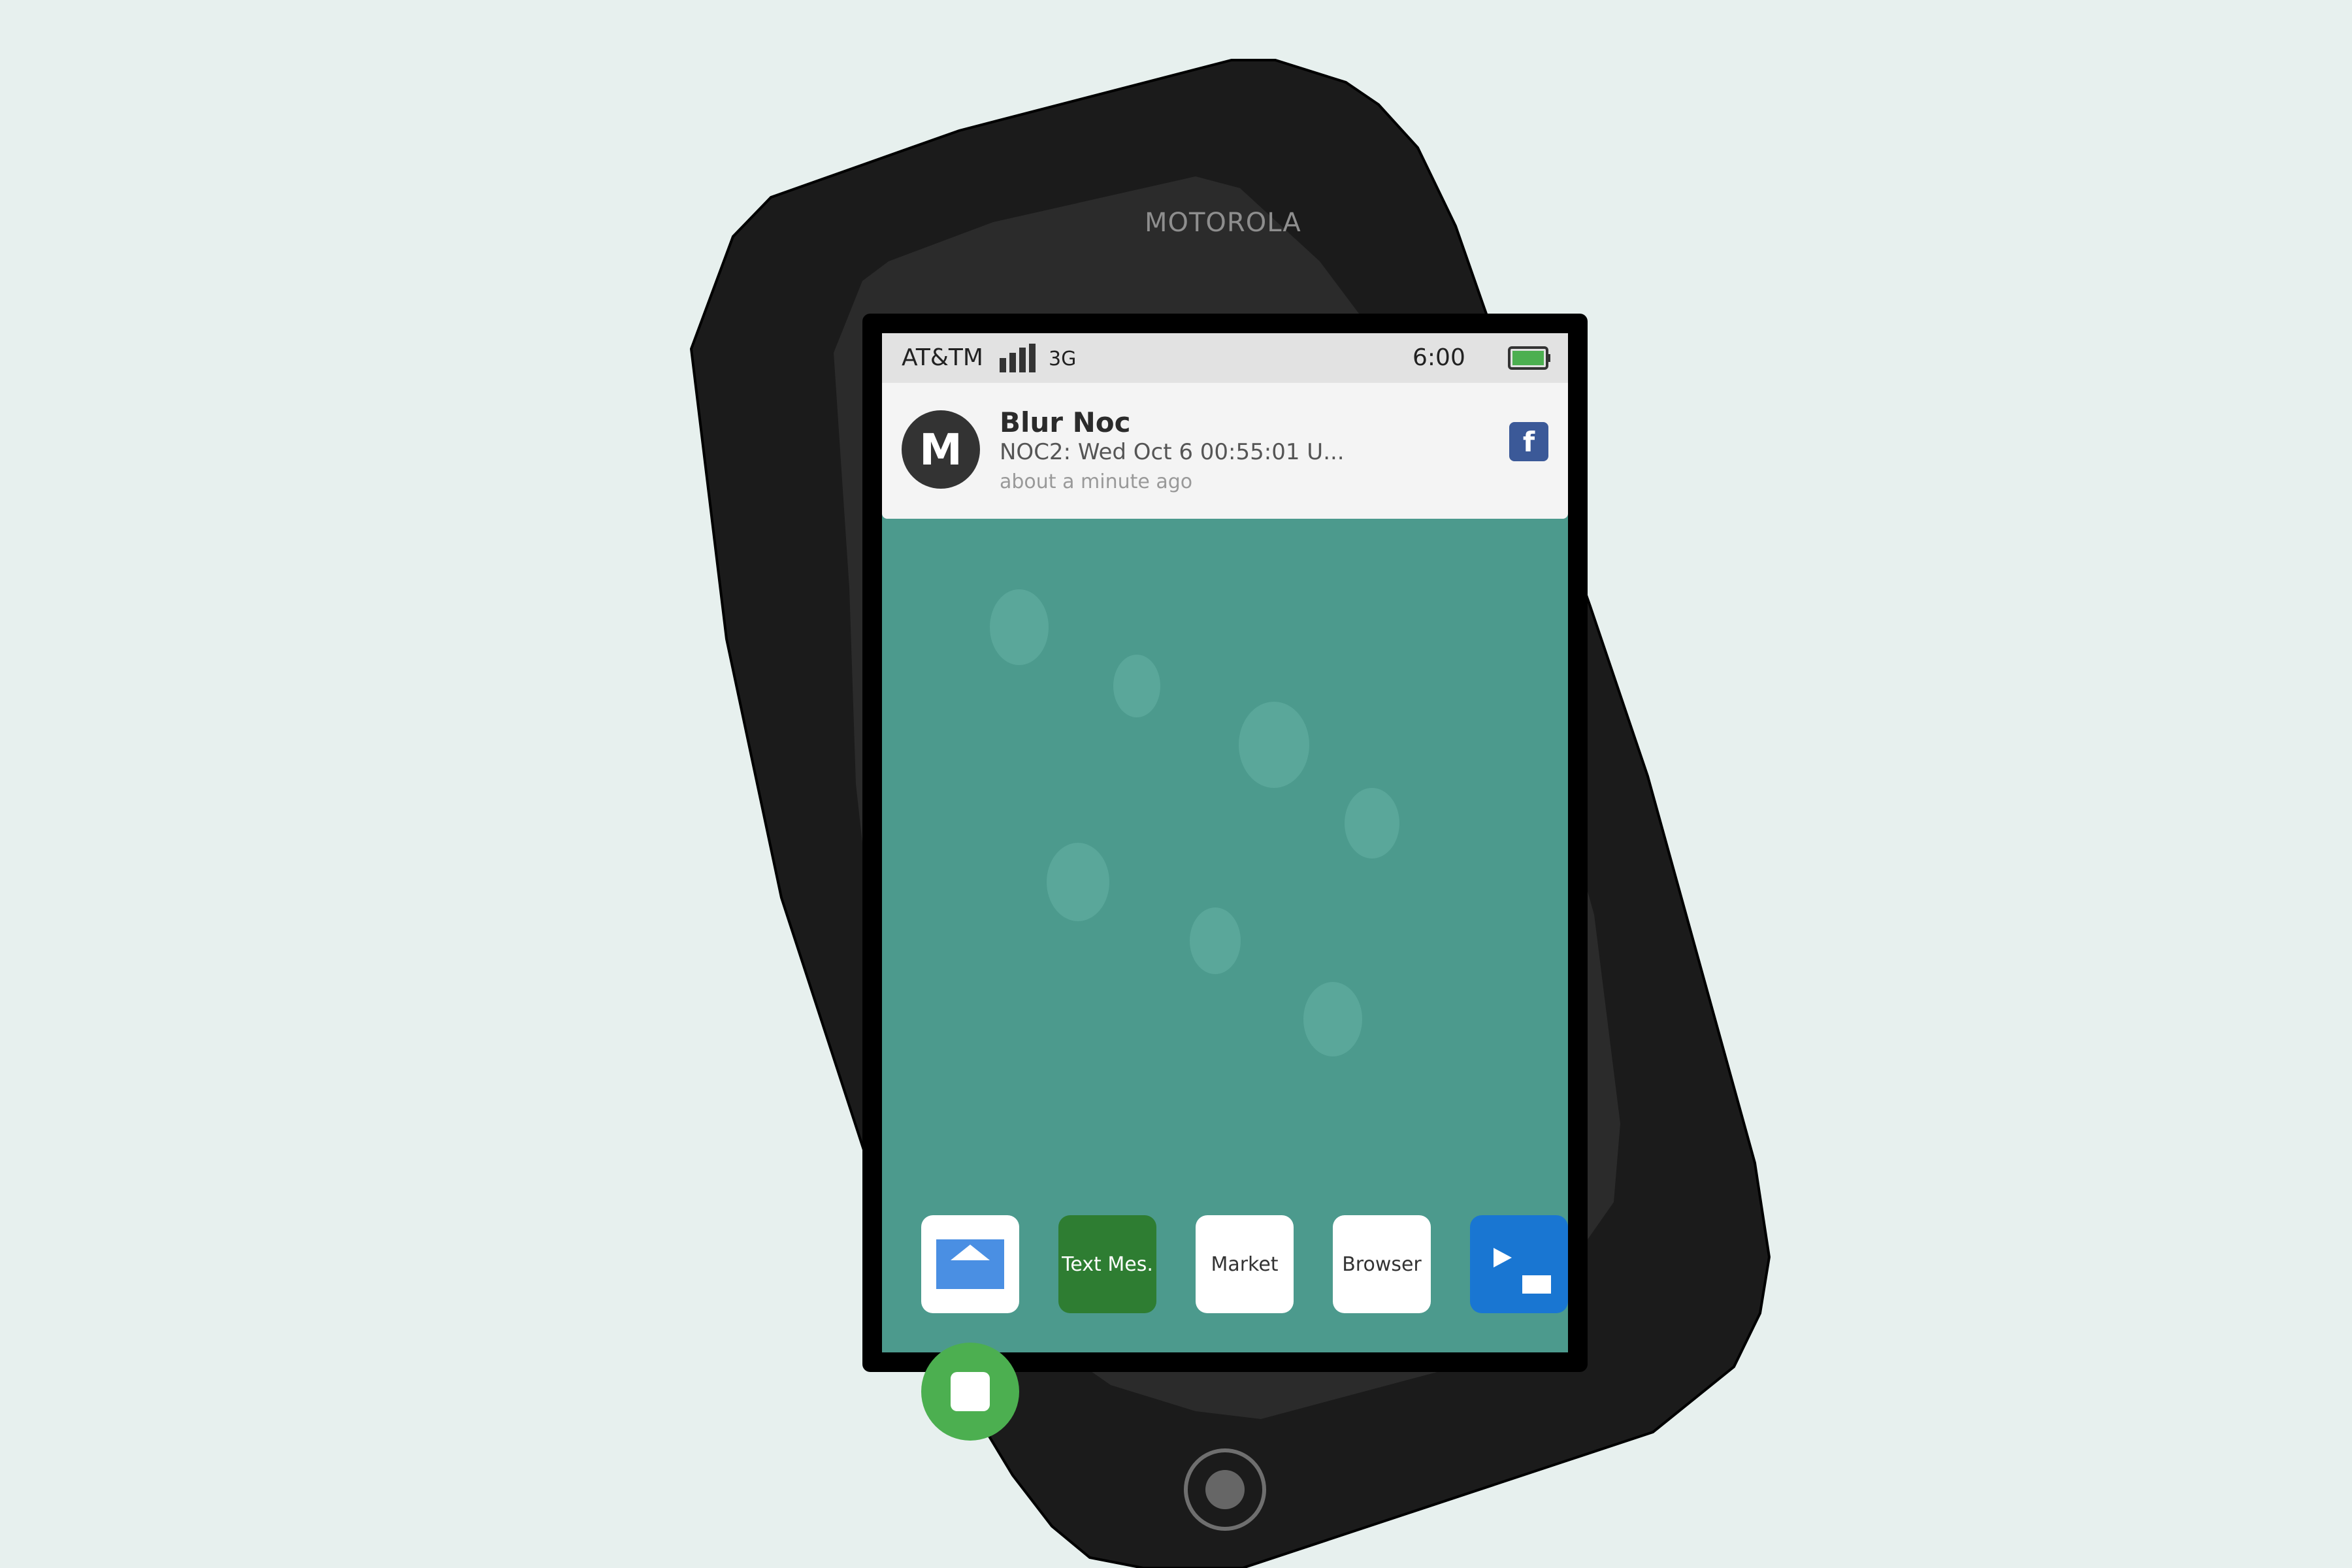 The height and width of the screenshot is (1568, 2352). What do you see at coordinates (942, 357) in the screenshot?
I see `carrier-name: AT&TM` at bounding box center [942, 357].